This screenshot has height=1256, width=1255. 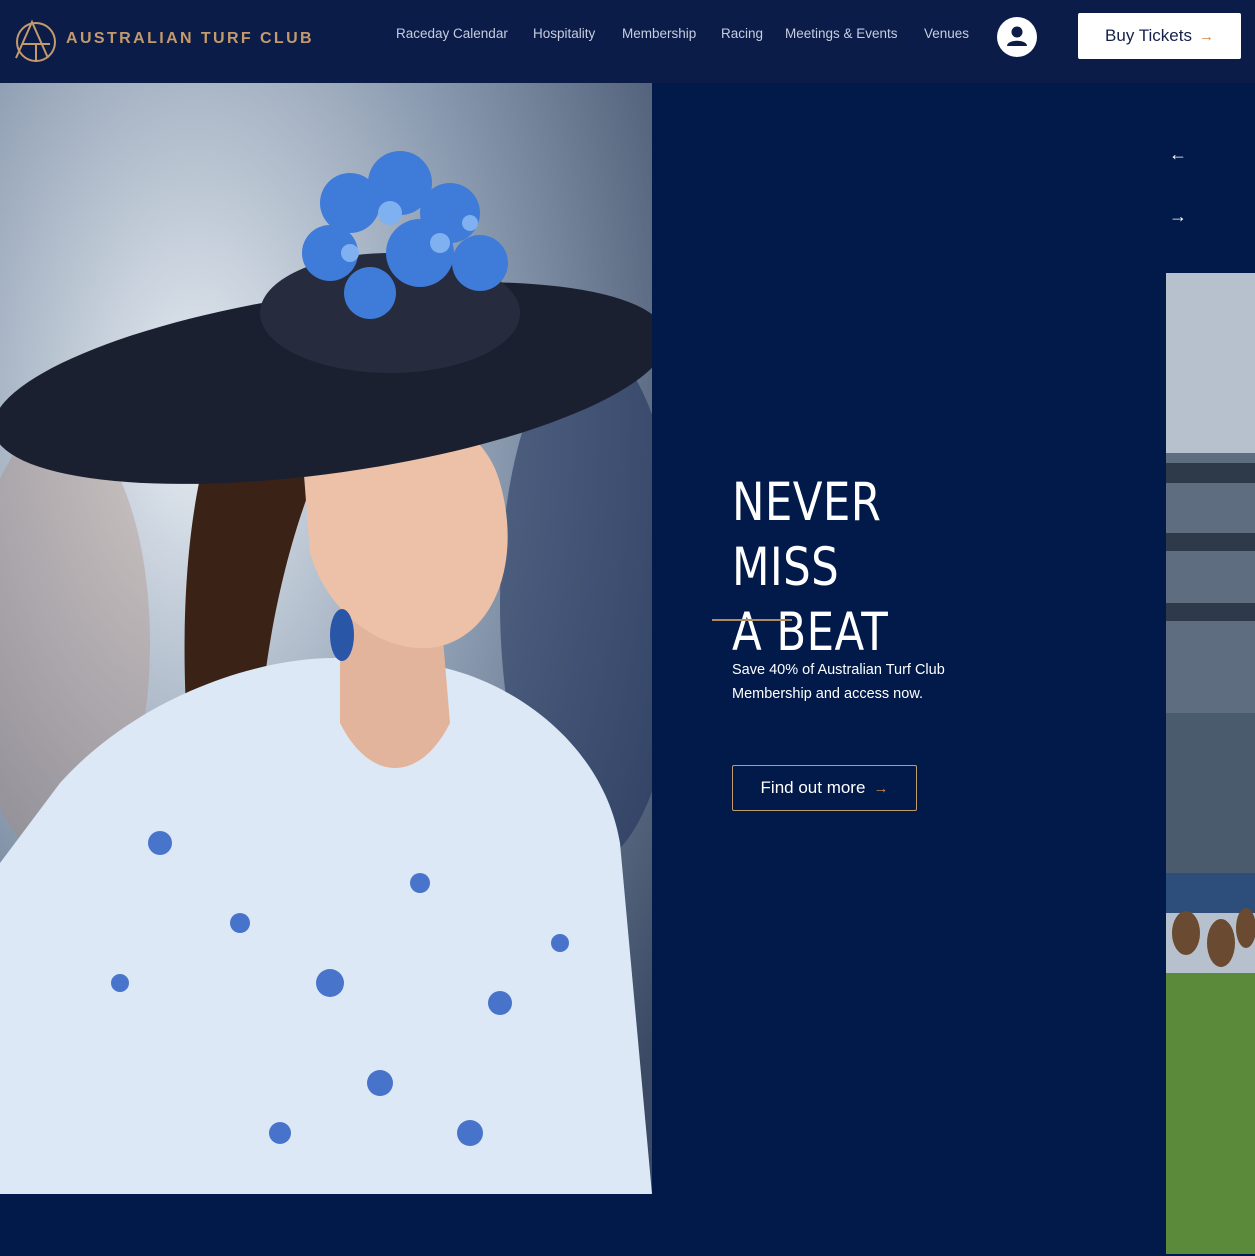 What do you see at coordinates (326, 1225) in the screenshot?
I see `bottom-band` at bounding box center [326, 1225].